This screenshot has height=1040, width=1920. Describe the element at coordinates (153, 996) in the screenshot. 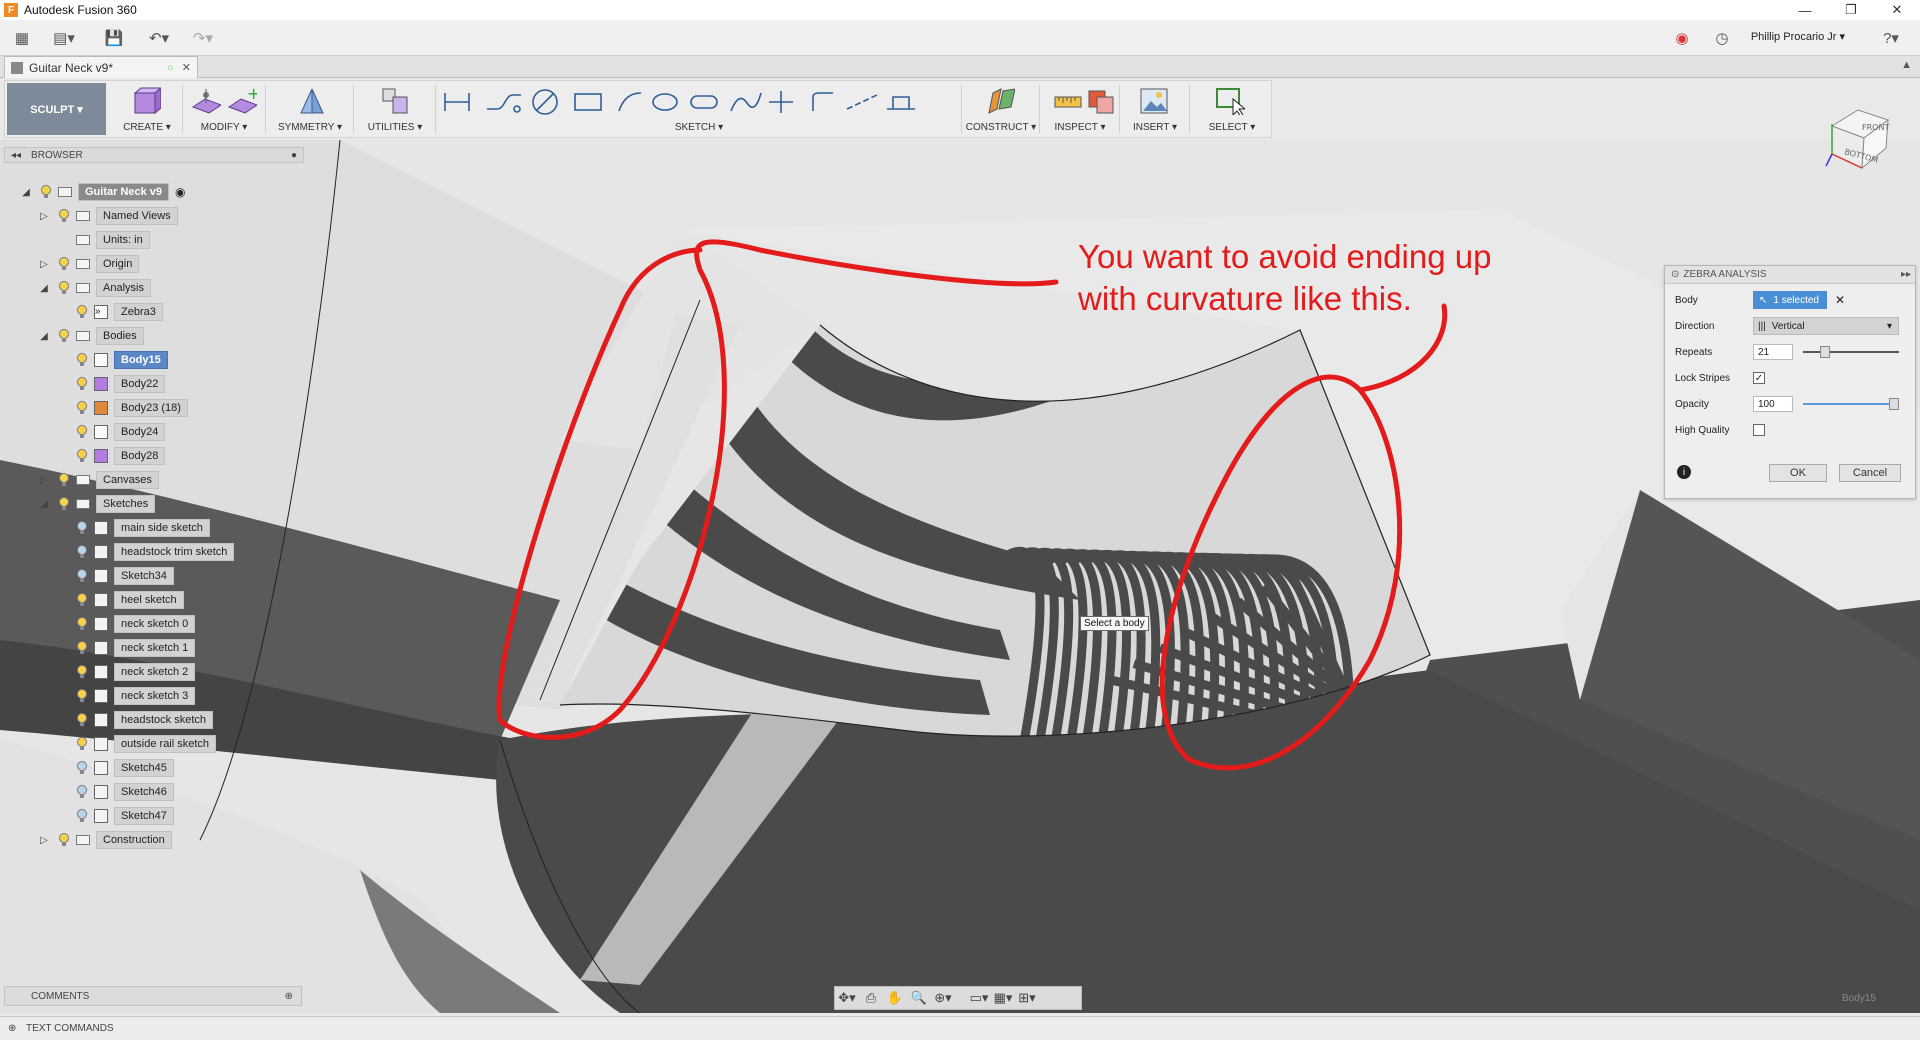

I see `comments-panel: COMMENTS ⊕` at that location.